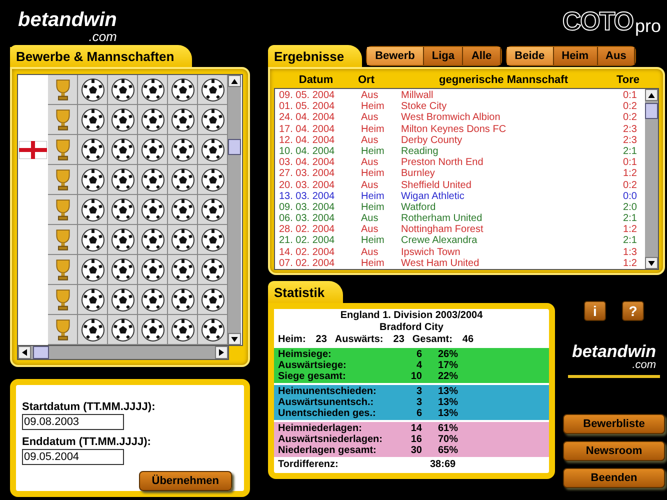  I want to click on info-button: i, so click(595, 311).